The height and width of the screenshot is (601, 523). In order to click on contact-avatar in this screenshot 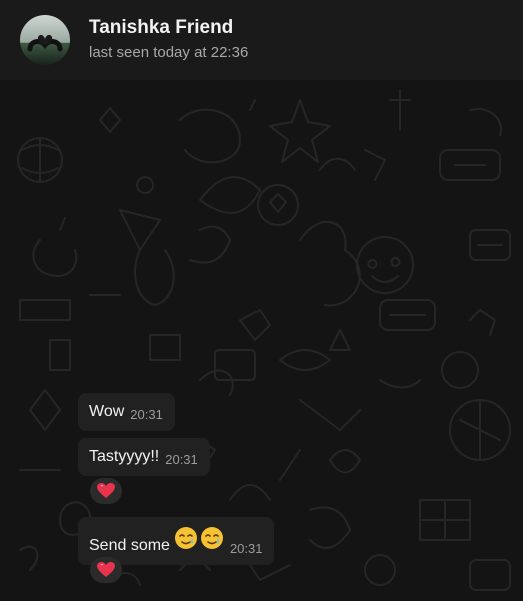, I will do `click(45, 40)`.